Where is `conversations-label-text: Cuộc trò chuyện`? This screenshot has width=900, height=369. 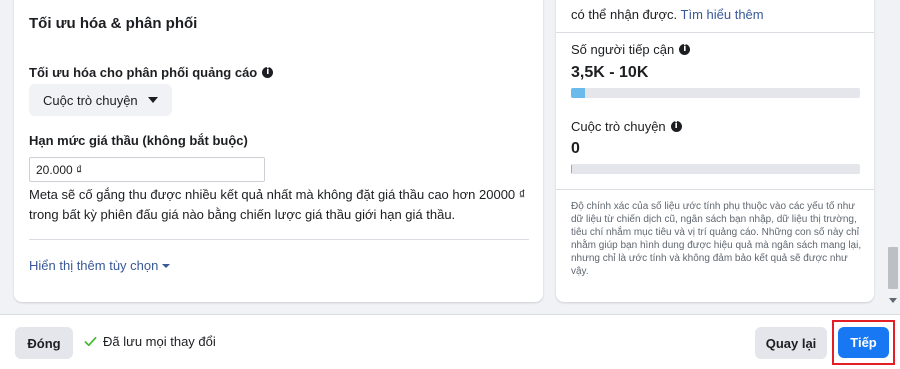 conversations-label-text: Cuộc trò chuyện is located at coordinates (618, 126).